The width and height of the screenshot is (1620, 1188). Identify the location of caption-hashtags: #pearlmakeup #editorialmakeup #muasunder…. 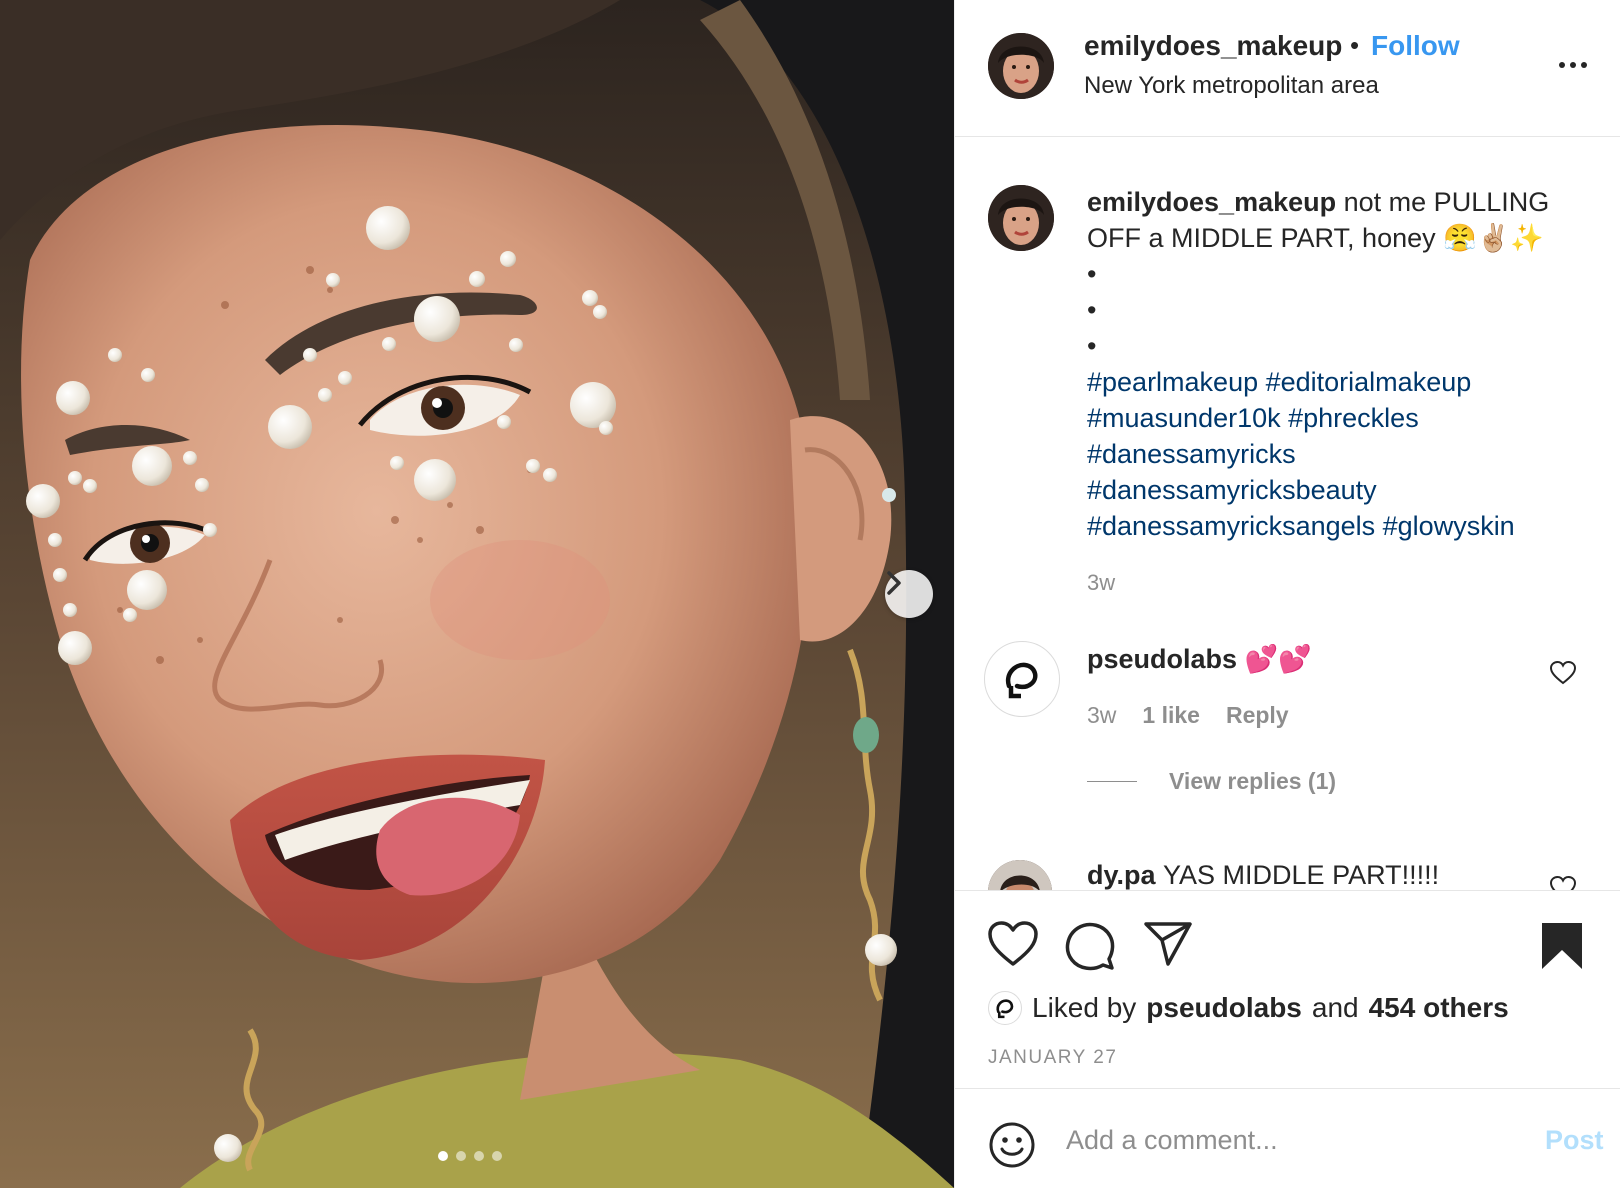
(1301, 454).